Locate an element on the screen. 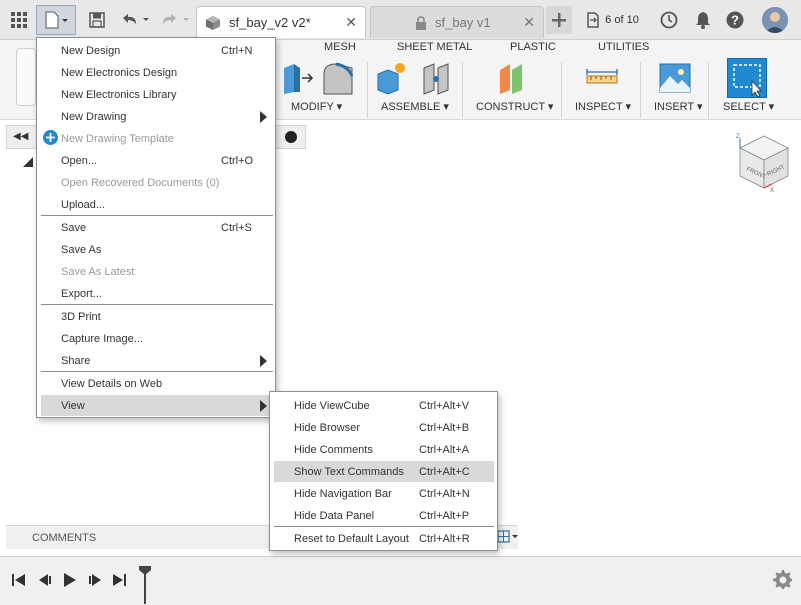  avatar is located at coordinates (775, 20).